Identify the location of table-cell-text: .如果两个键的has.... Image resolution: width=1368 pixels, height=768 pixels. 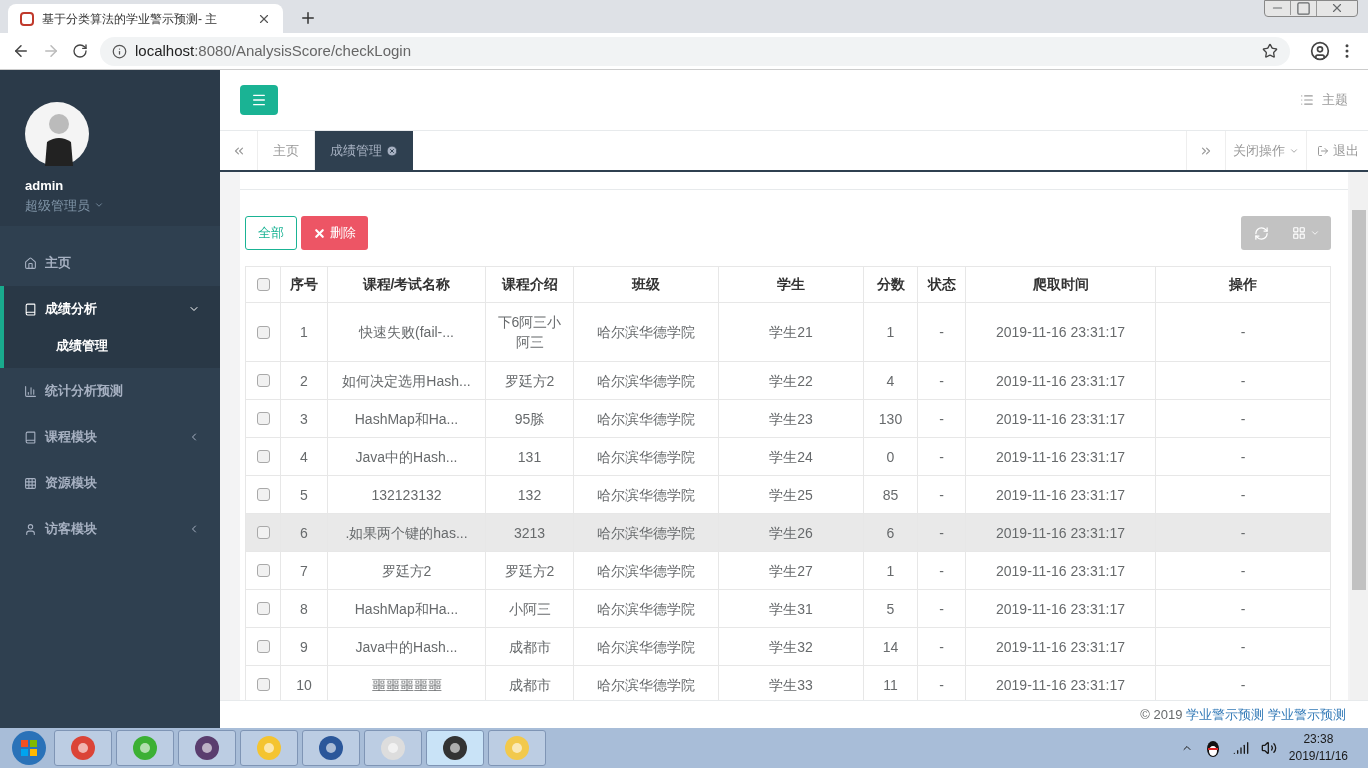
(406, 533).